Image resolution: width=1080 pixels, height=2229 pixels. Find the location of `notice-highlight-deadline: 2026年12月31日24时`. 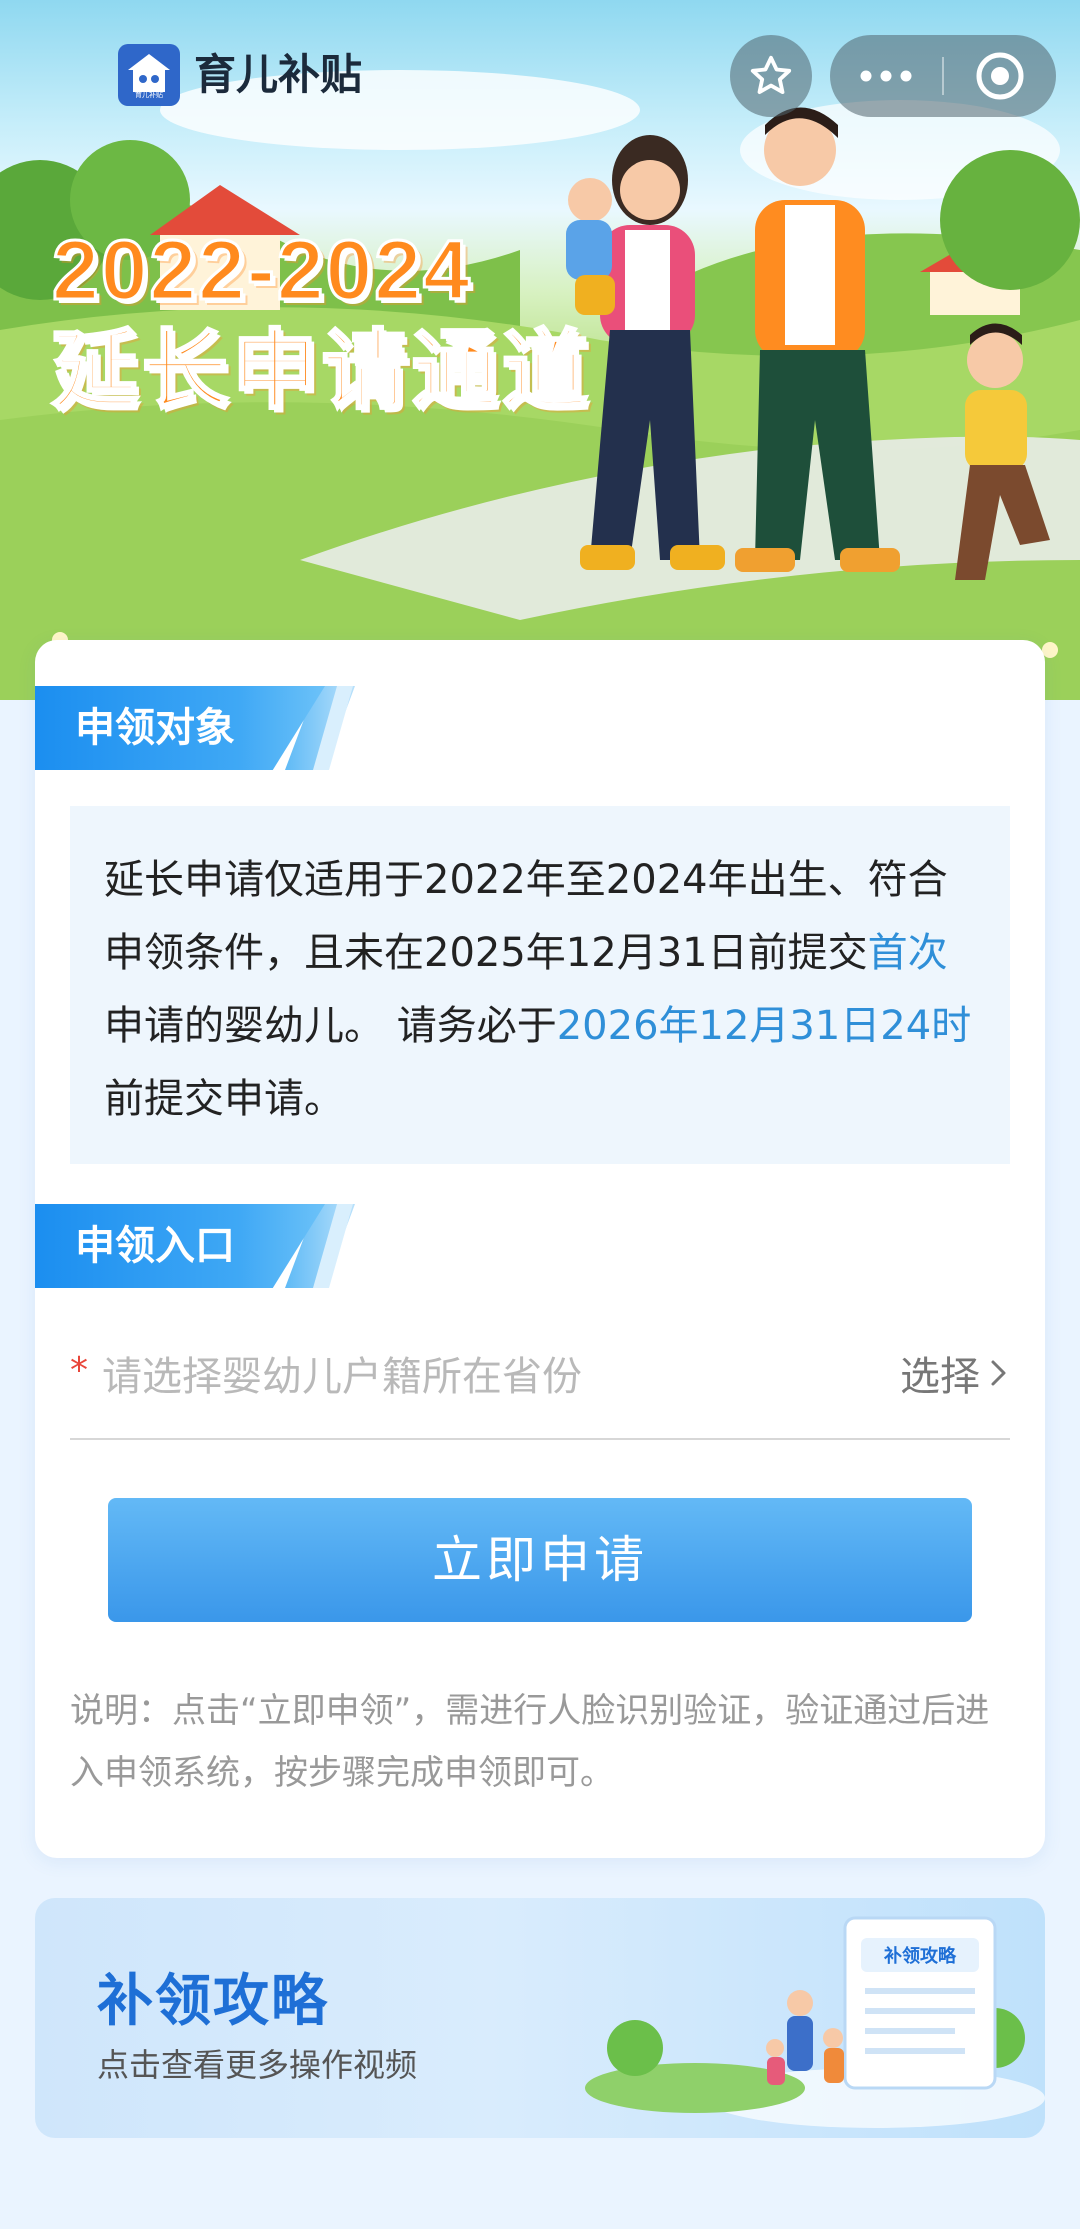

notice-highlight-deadline: 2026年12月31日24时 is located at coordinates (764, 1026).